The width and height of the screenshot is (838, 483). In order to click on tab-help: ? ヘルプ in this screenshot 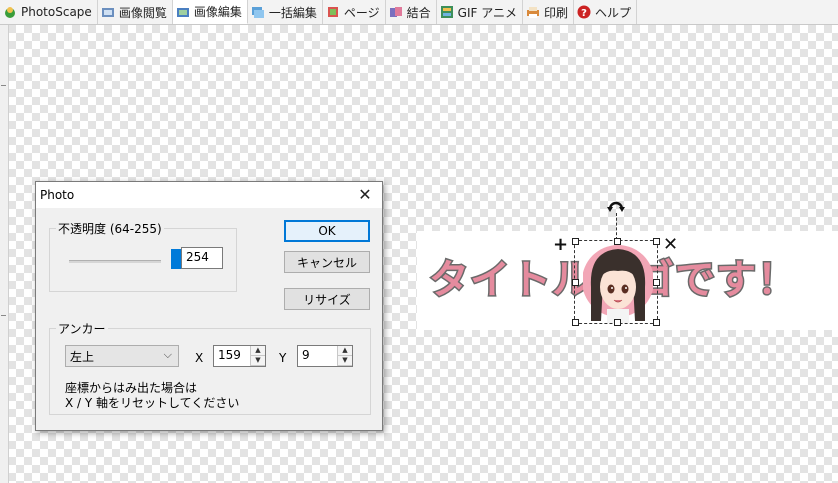, I will do `click(605, 12)`.